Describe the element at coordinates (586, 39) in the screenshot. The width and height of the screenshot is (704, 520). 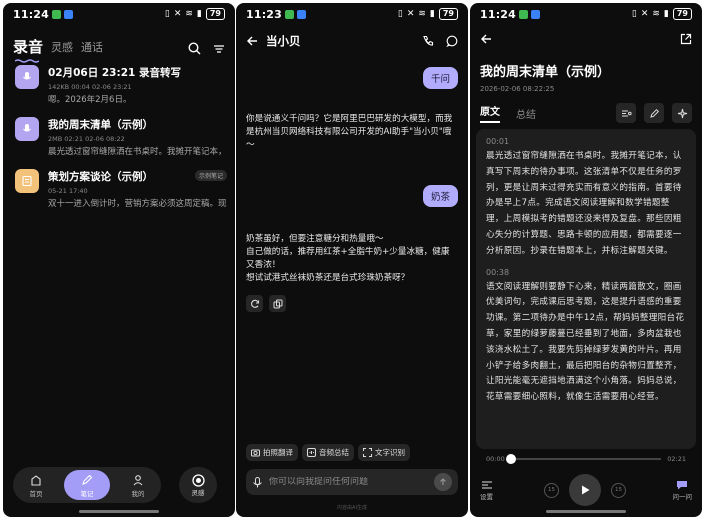
I see `detail-header` at that location.